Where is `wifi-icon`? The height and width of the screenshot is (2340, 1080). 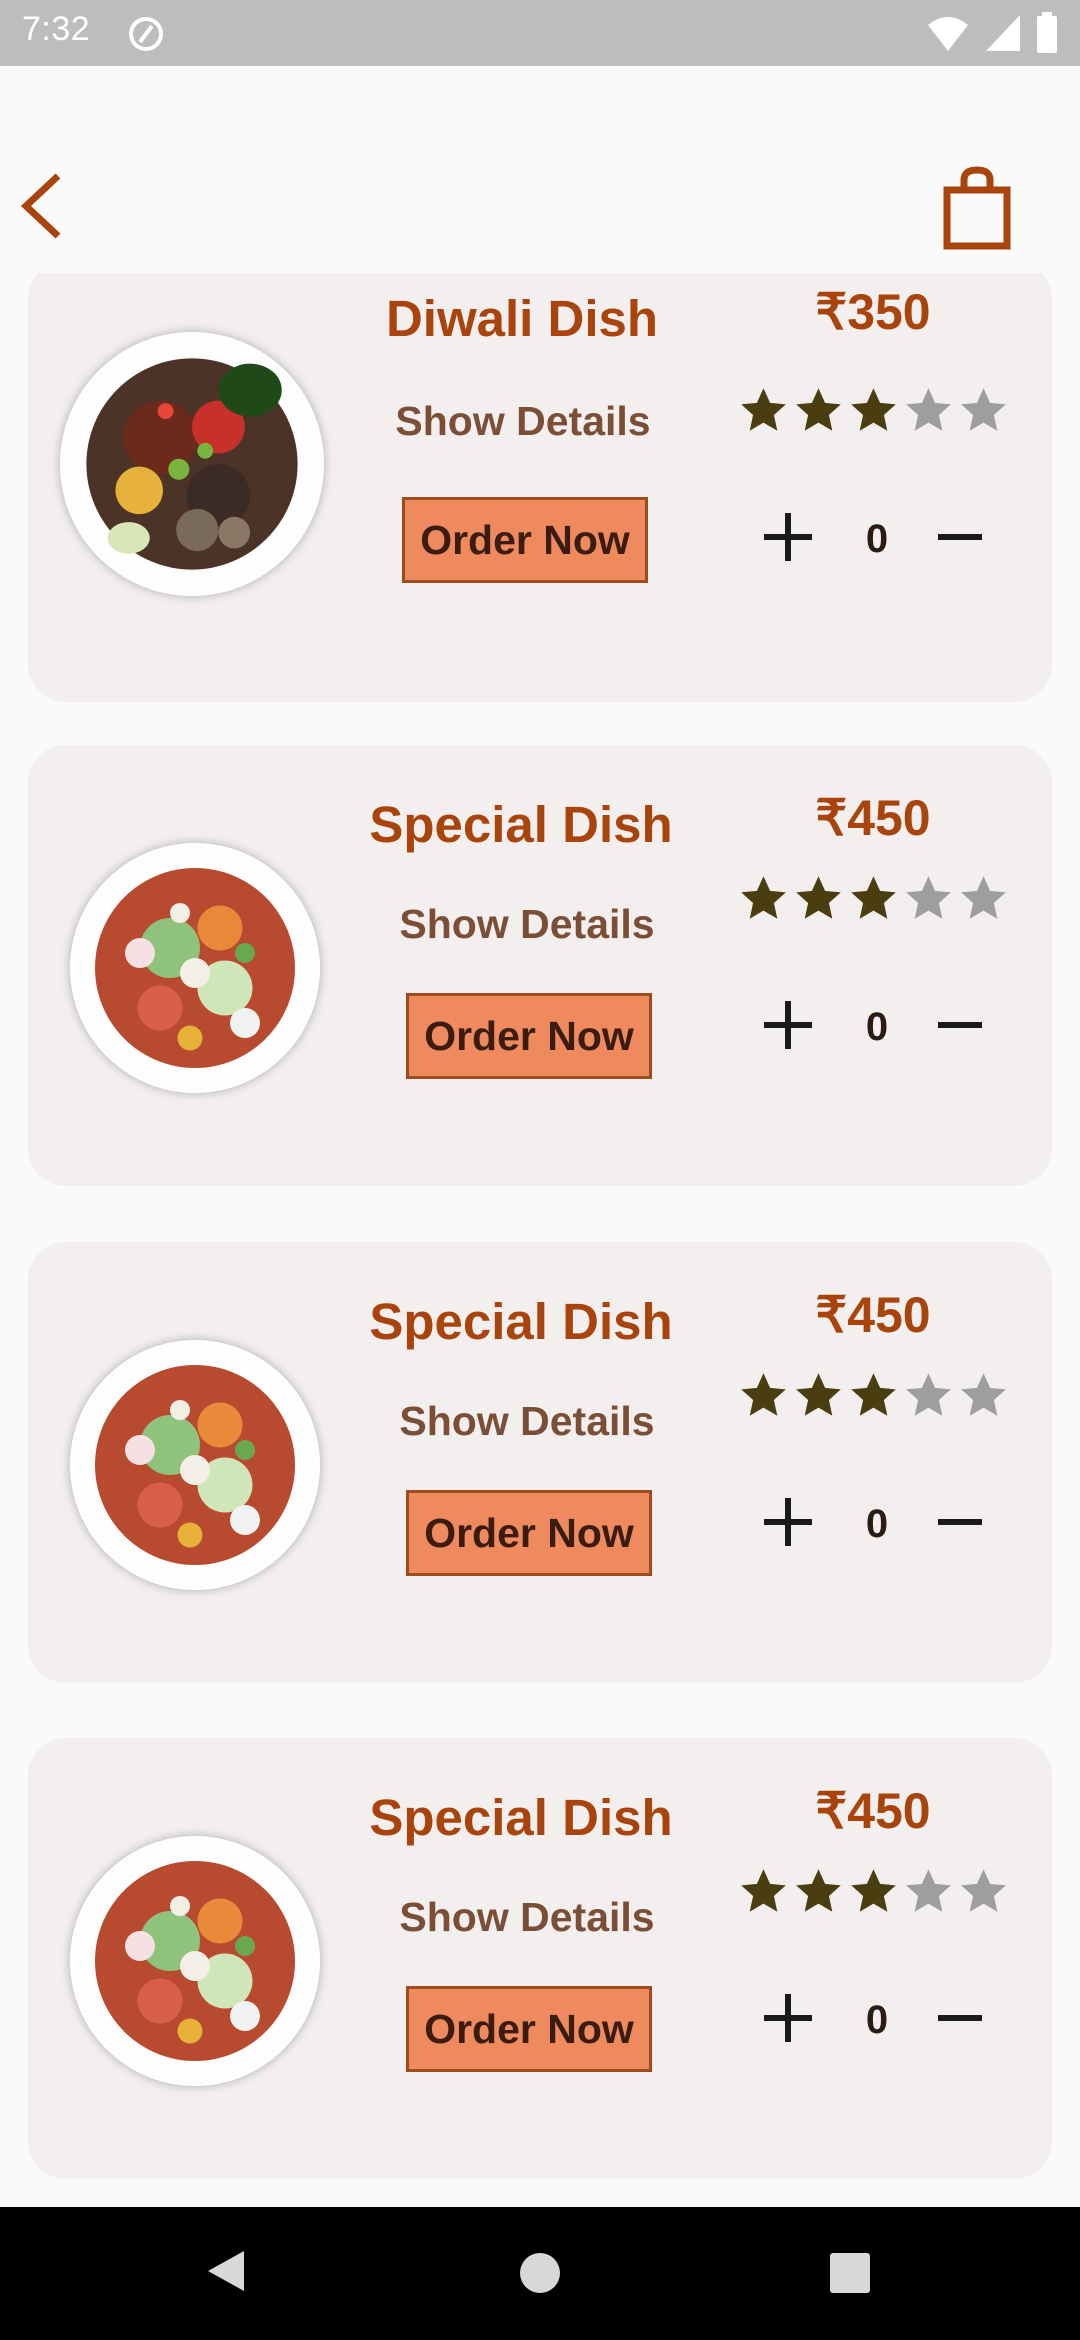 wifi-icon is located at coordinates (948, 34).